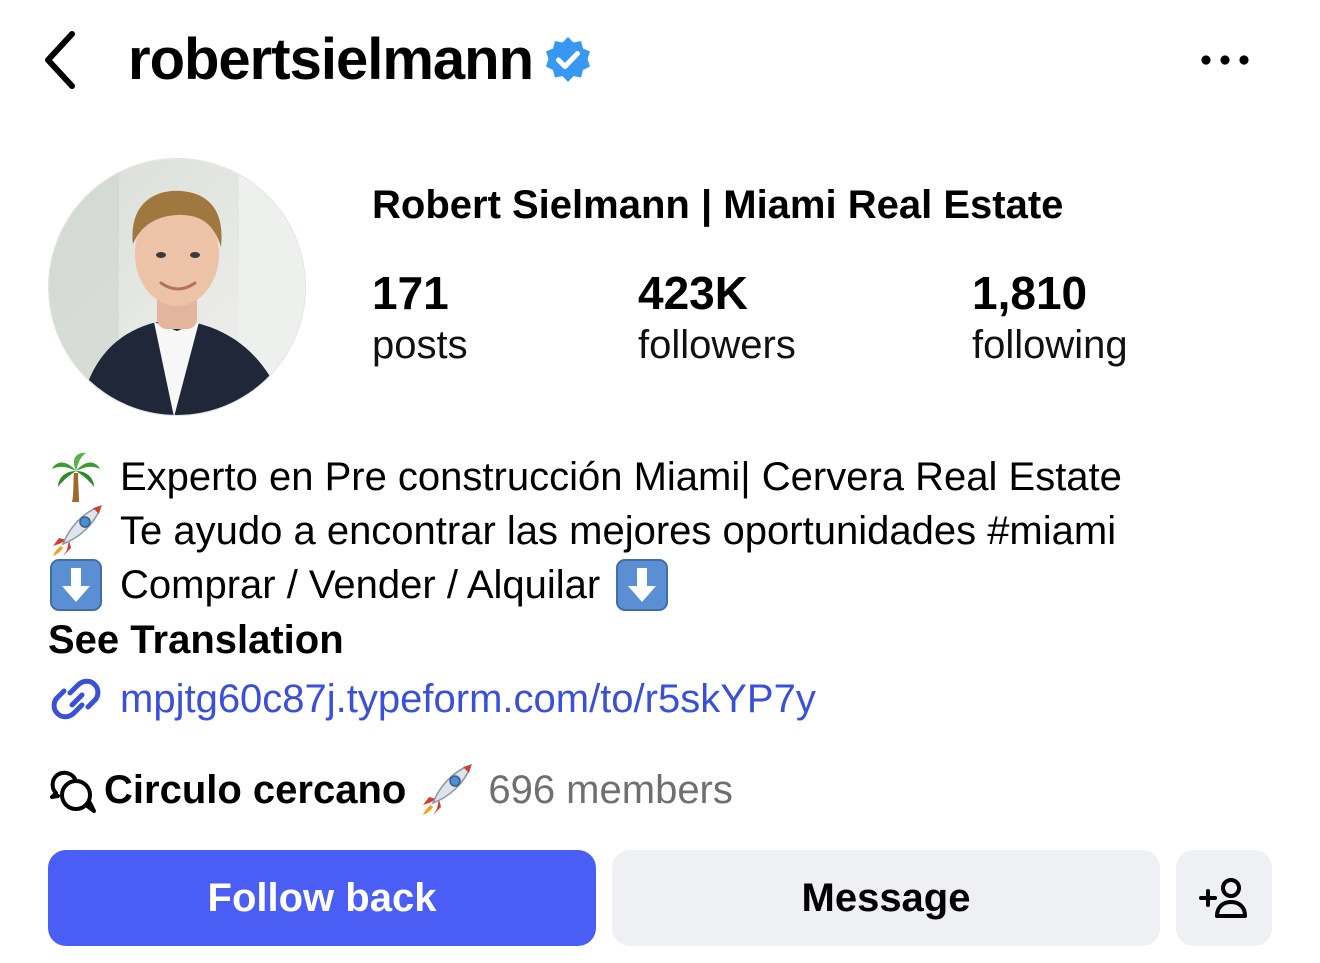 Image resolution: width=1320 pixels, height=963 pixels. Describe the element at coordinates (76, 699) in the screenshot. I see `link-icon` at that location.